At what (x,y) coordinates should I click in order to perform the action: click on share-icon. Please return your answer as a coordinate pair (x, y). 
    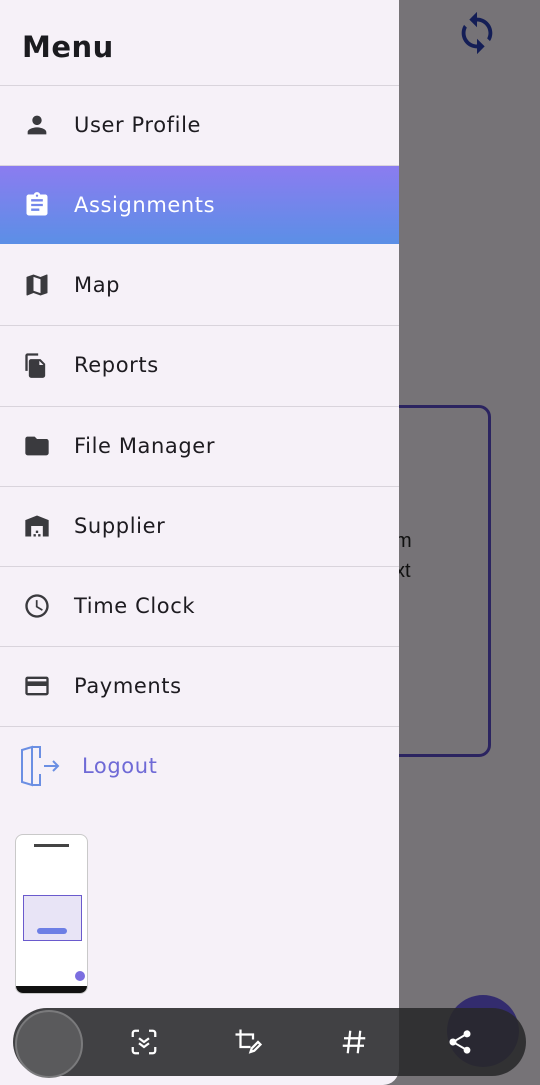
    Looking at the image, I should click on (460, 1042).